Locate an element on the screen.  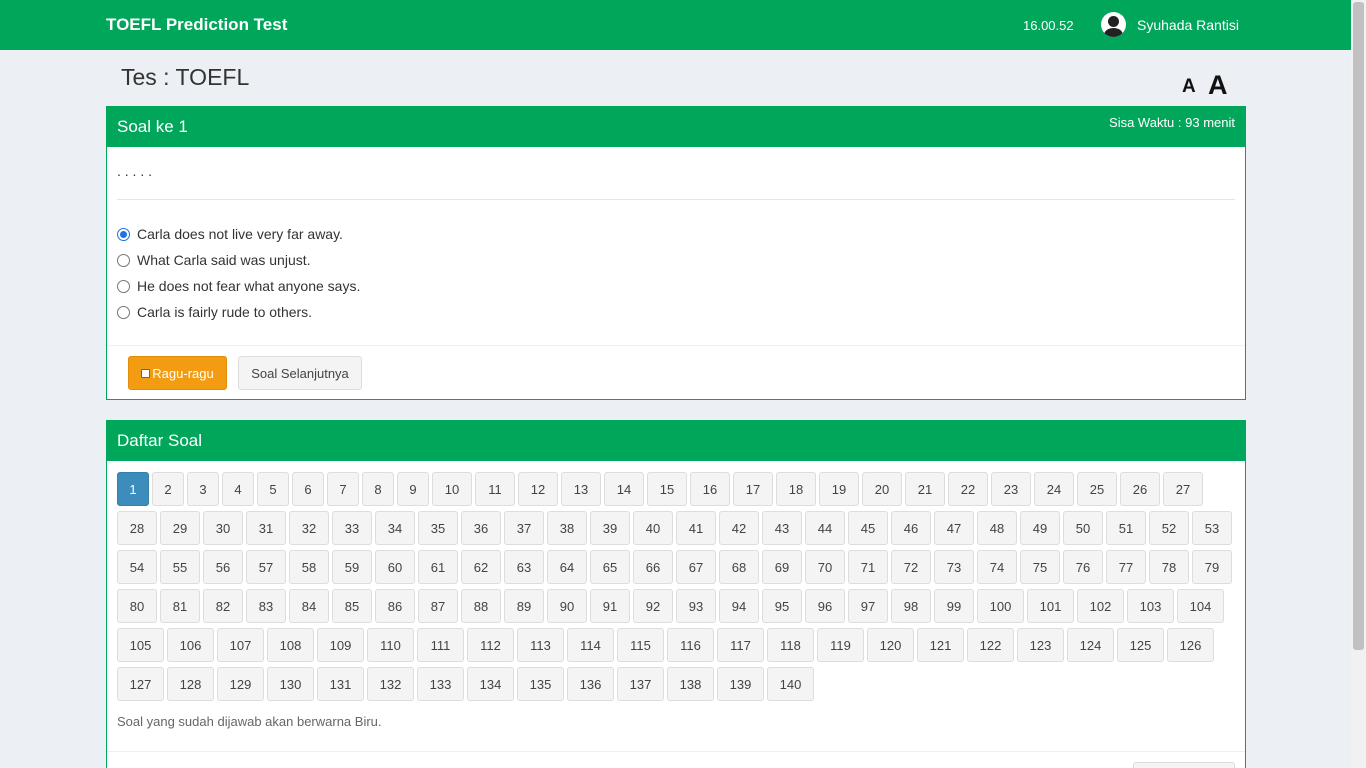
question-number-button: 106 is located at coordinates (190, 645).